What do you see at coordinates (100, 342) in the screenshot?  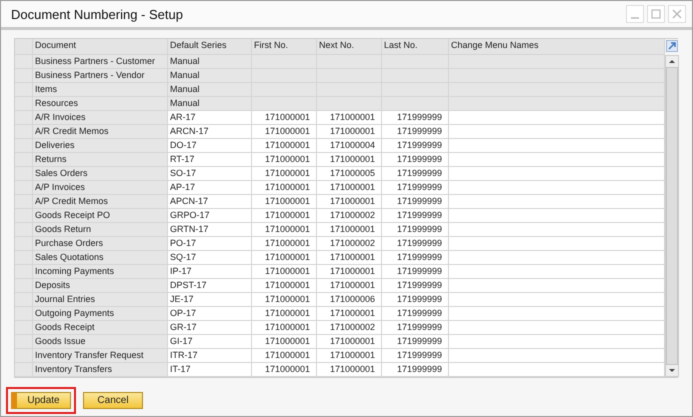 I see `table-cell: Goods Issue` at bounding box center [100, 342].